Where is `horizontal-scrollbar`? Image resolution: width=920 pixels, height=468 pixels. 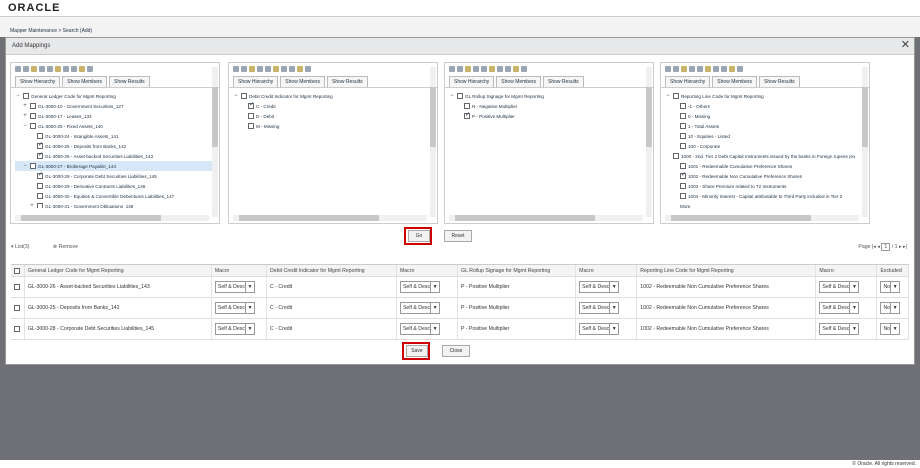 horizontal-scrollbar is located at coordinates (546, 218).